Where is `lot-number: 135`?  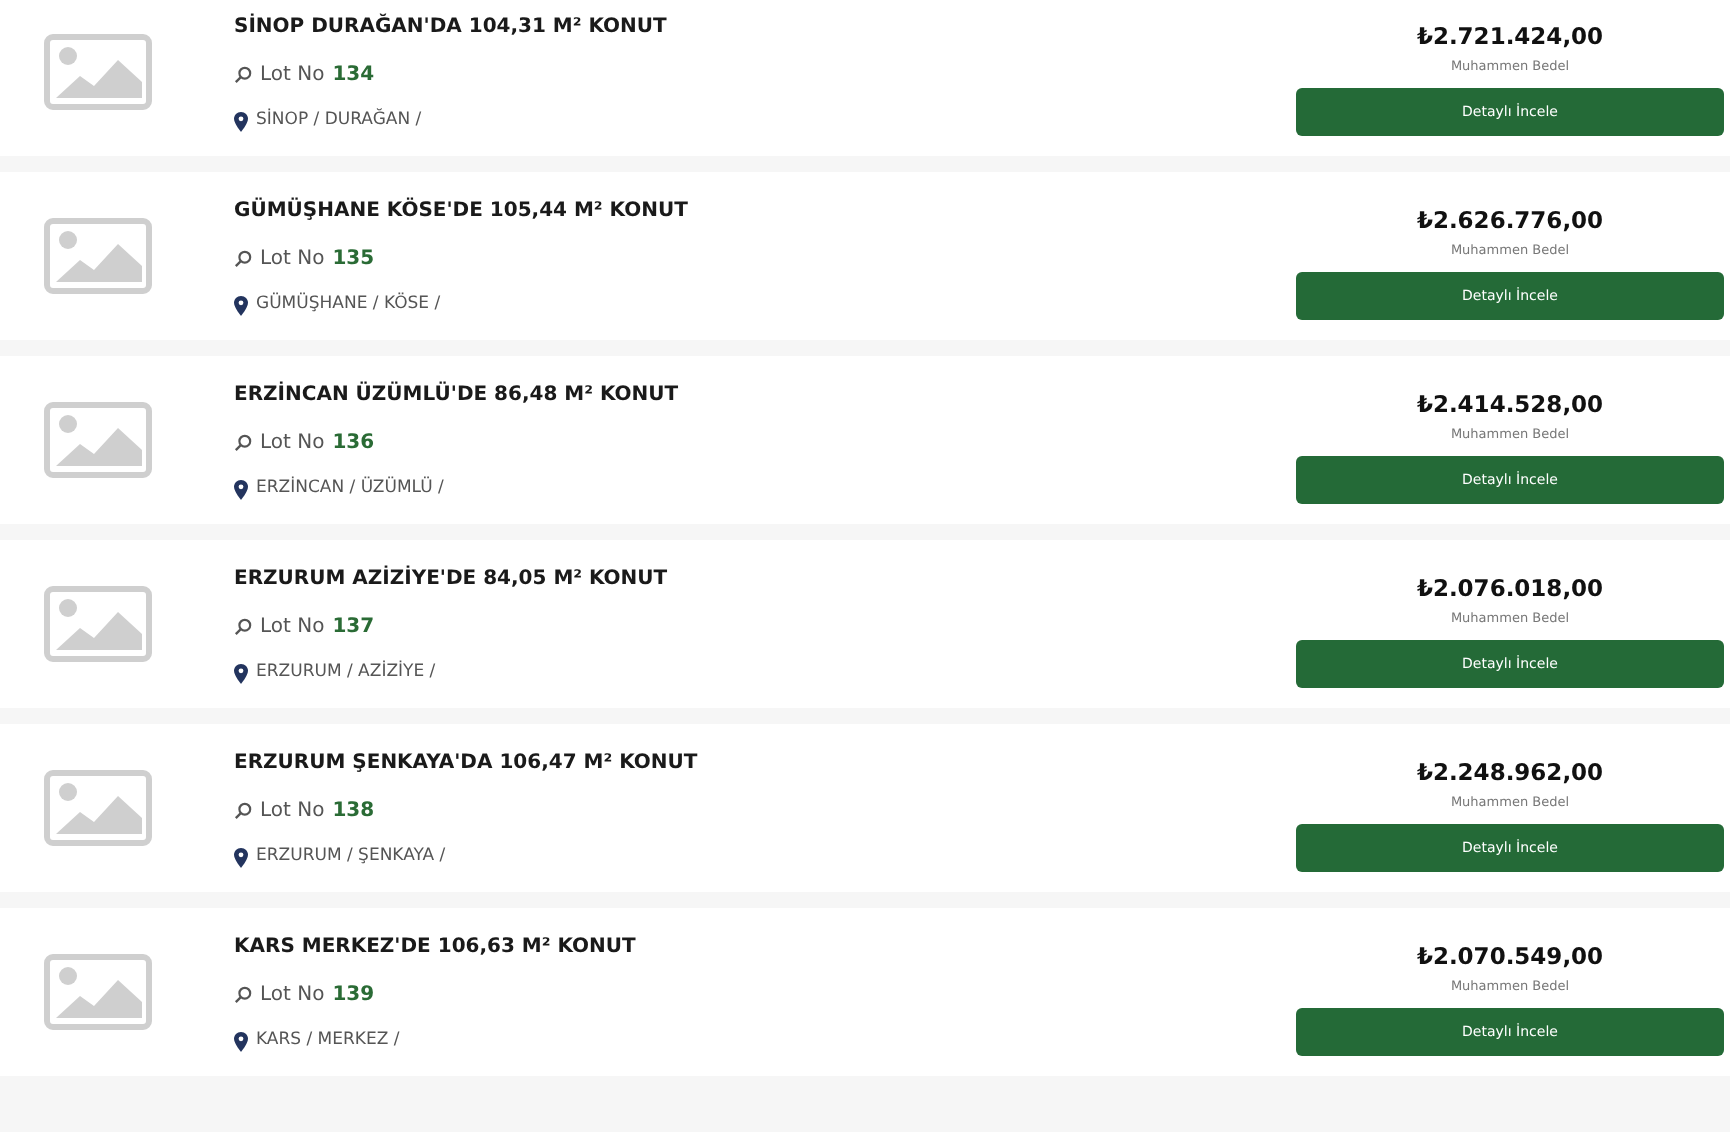 lot-number: 135 is located at coordinates (353, 260).